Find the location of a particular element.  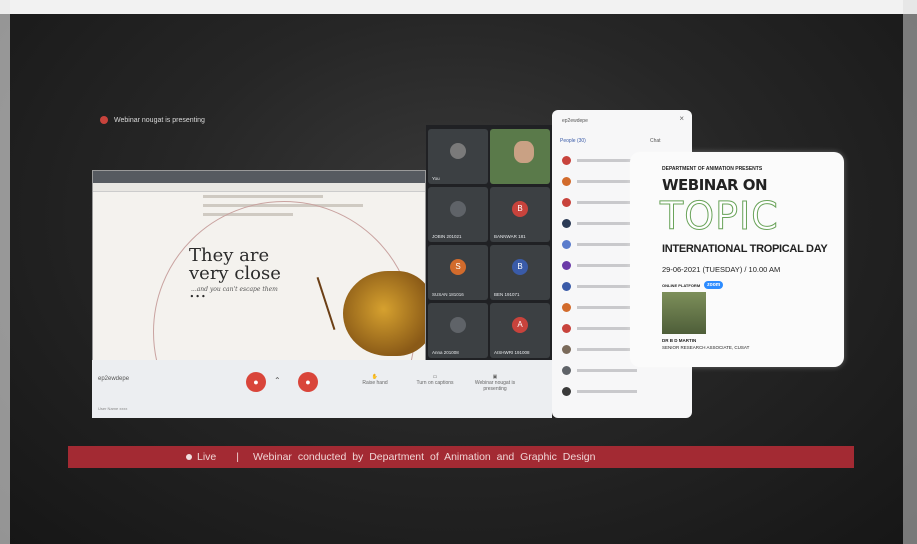

camera-off-button: ● is located at coordinates (308, 382).